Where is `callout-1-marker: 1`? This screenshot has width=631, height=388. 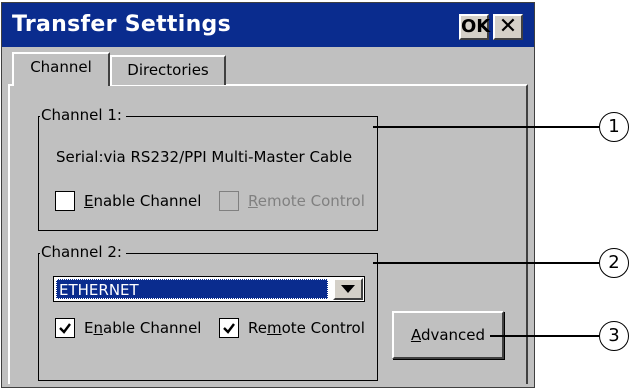
callout-1-marker: 1 is located at coordinates (614, 127).